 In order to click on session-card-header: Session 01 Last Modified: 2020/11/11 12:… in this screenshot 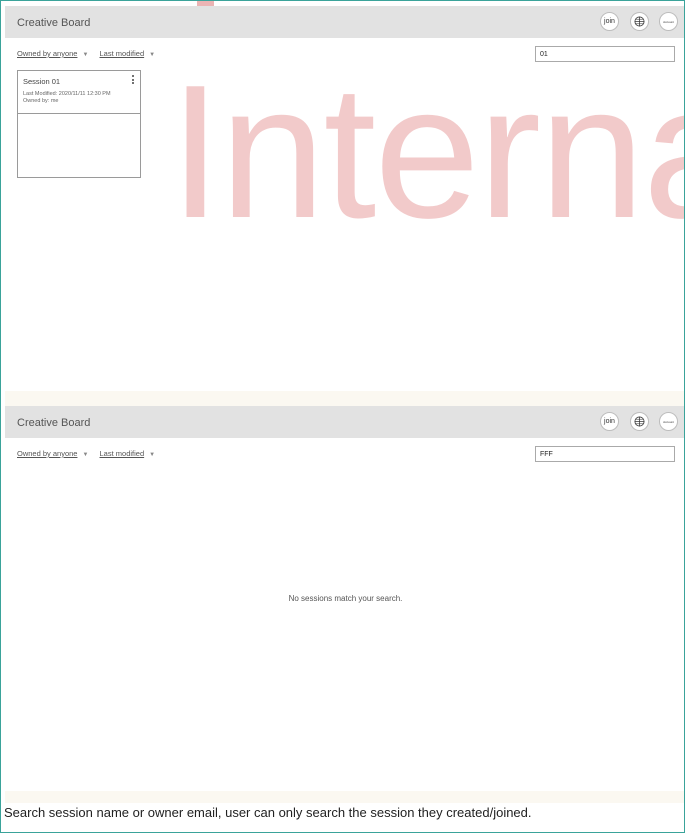, I will do `click(79, 92)`.